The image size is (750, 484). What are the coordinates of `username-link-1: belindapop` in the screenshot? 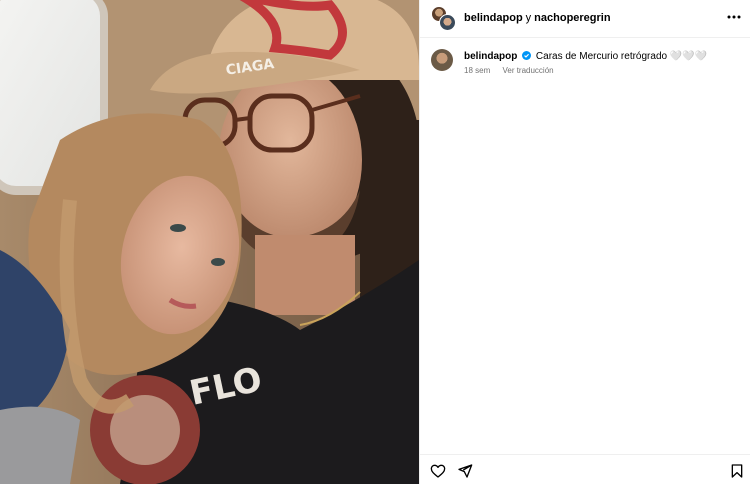 It's located at (493, 18).